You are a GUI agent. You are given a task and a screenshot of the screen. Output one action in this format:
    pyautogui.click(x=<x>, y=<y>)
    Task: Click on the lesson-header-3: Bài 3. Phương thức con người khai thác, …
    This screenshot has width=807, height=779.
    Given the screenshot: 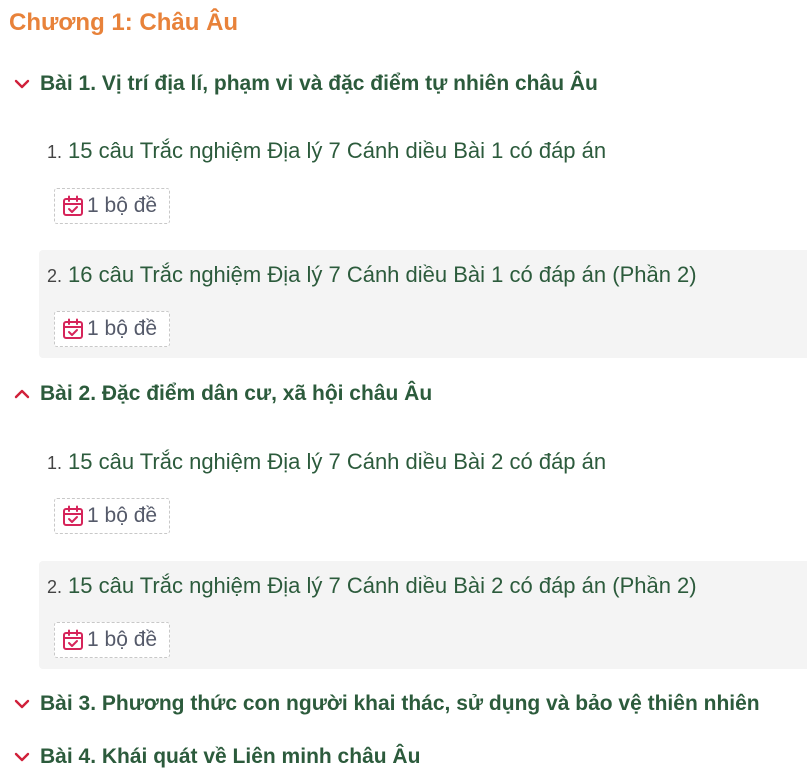 What is the action you would take?
    pyautogui.click(x=386, y=704)
    